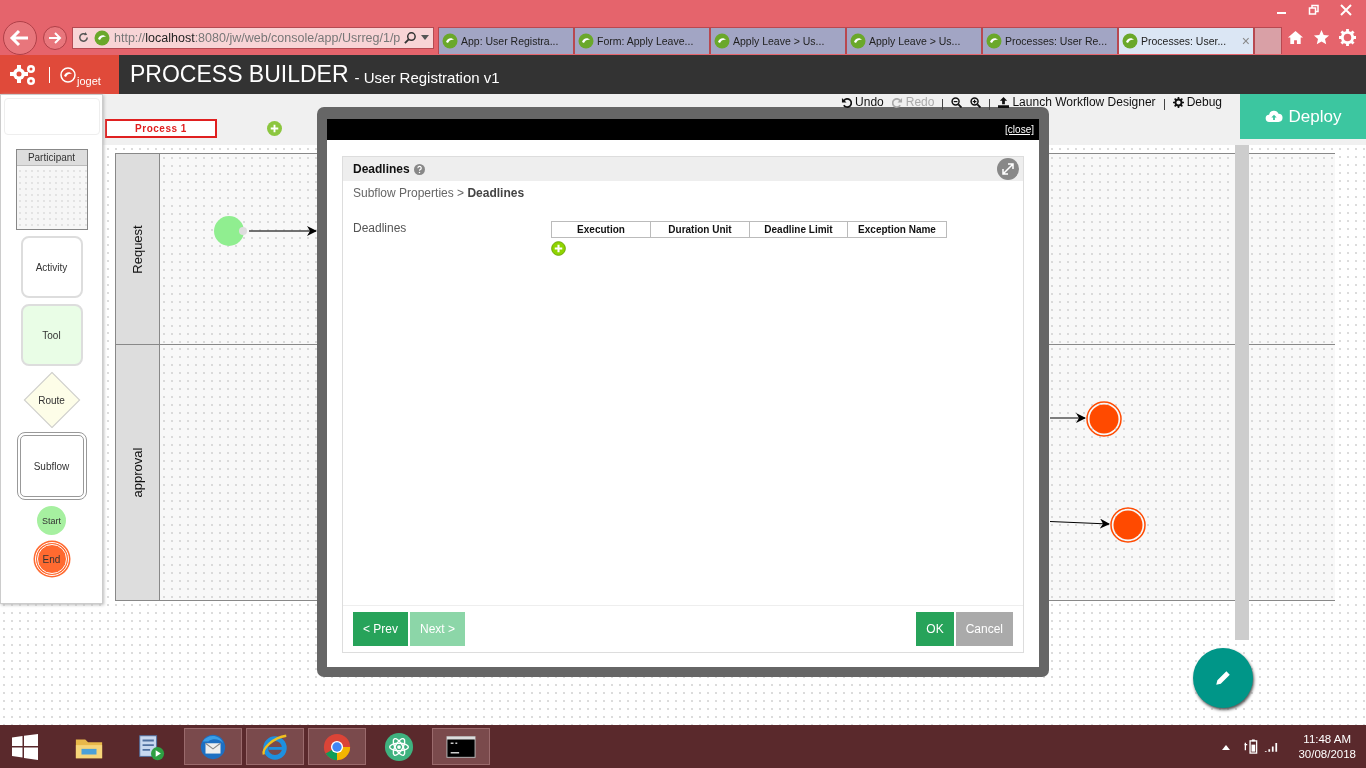 The image size is (1366, 768). I want to click on column-header: Execution, so click(601, 229).